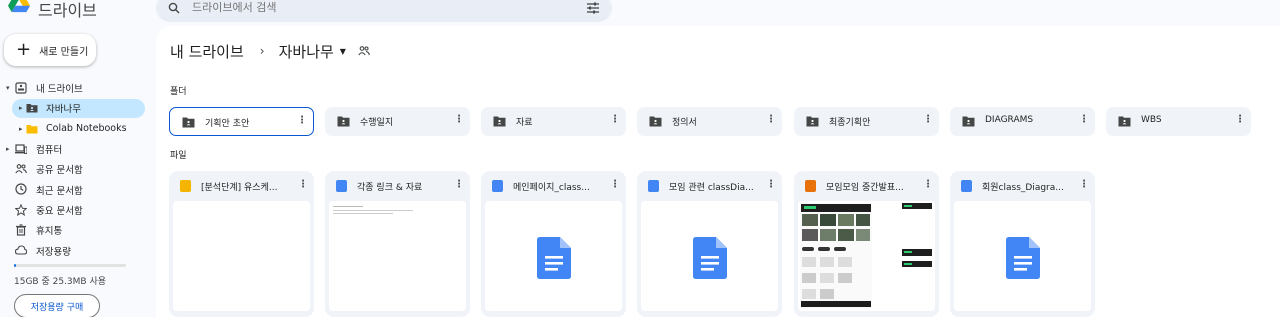 This screenshot has width=1280, height=317. Describe the element at coordinates (59, 191) in the screenshot. I see `sidebar-item-label: 최근 문서함` at that location.